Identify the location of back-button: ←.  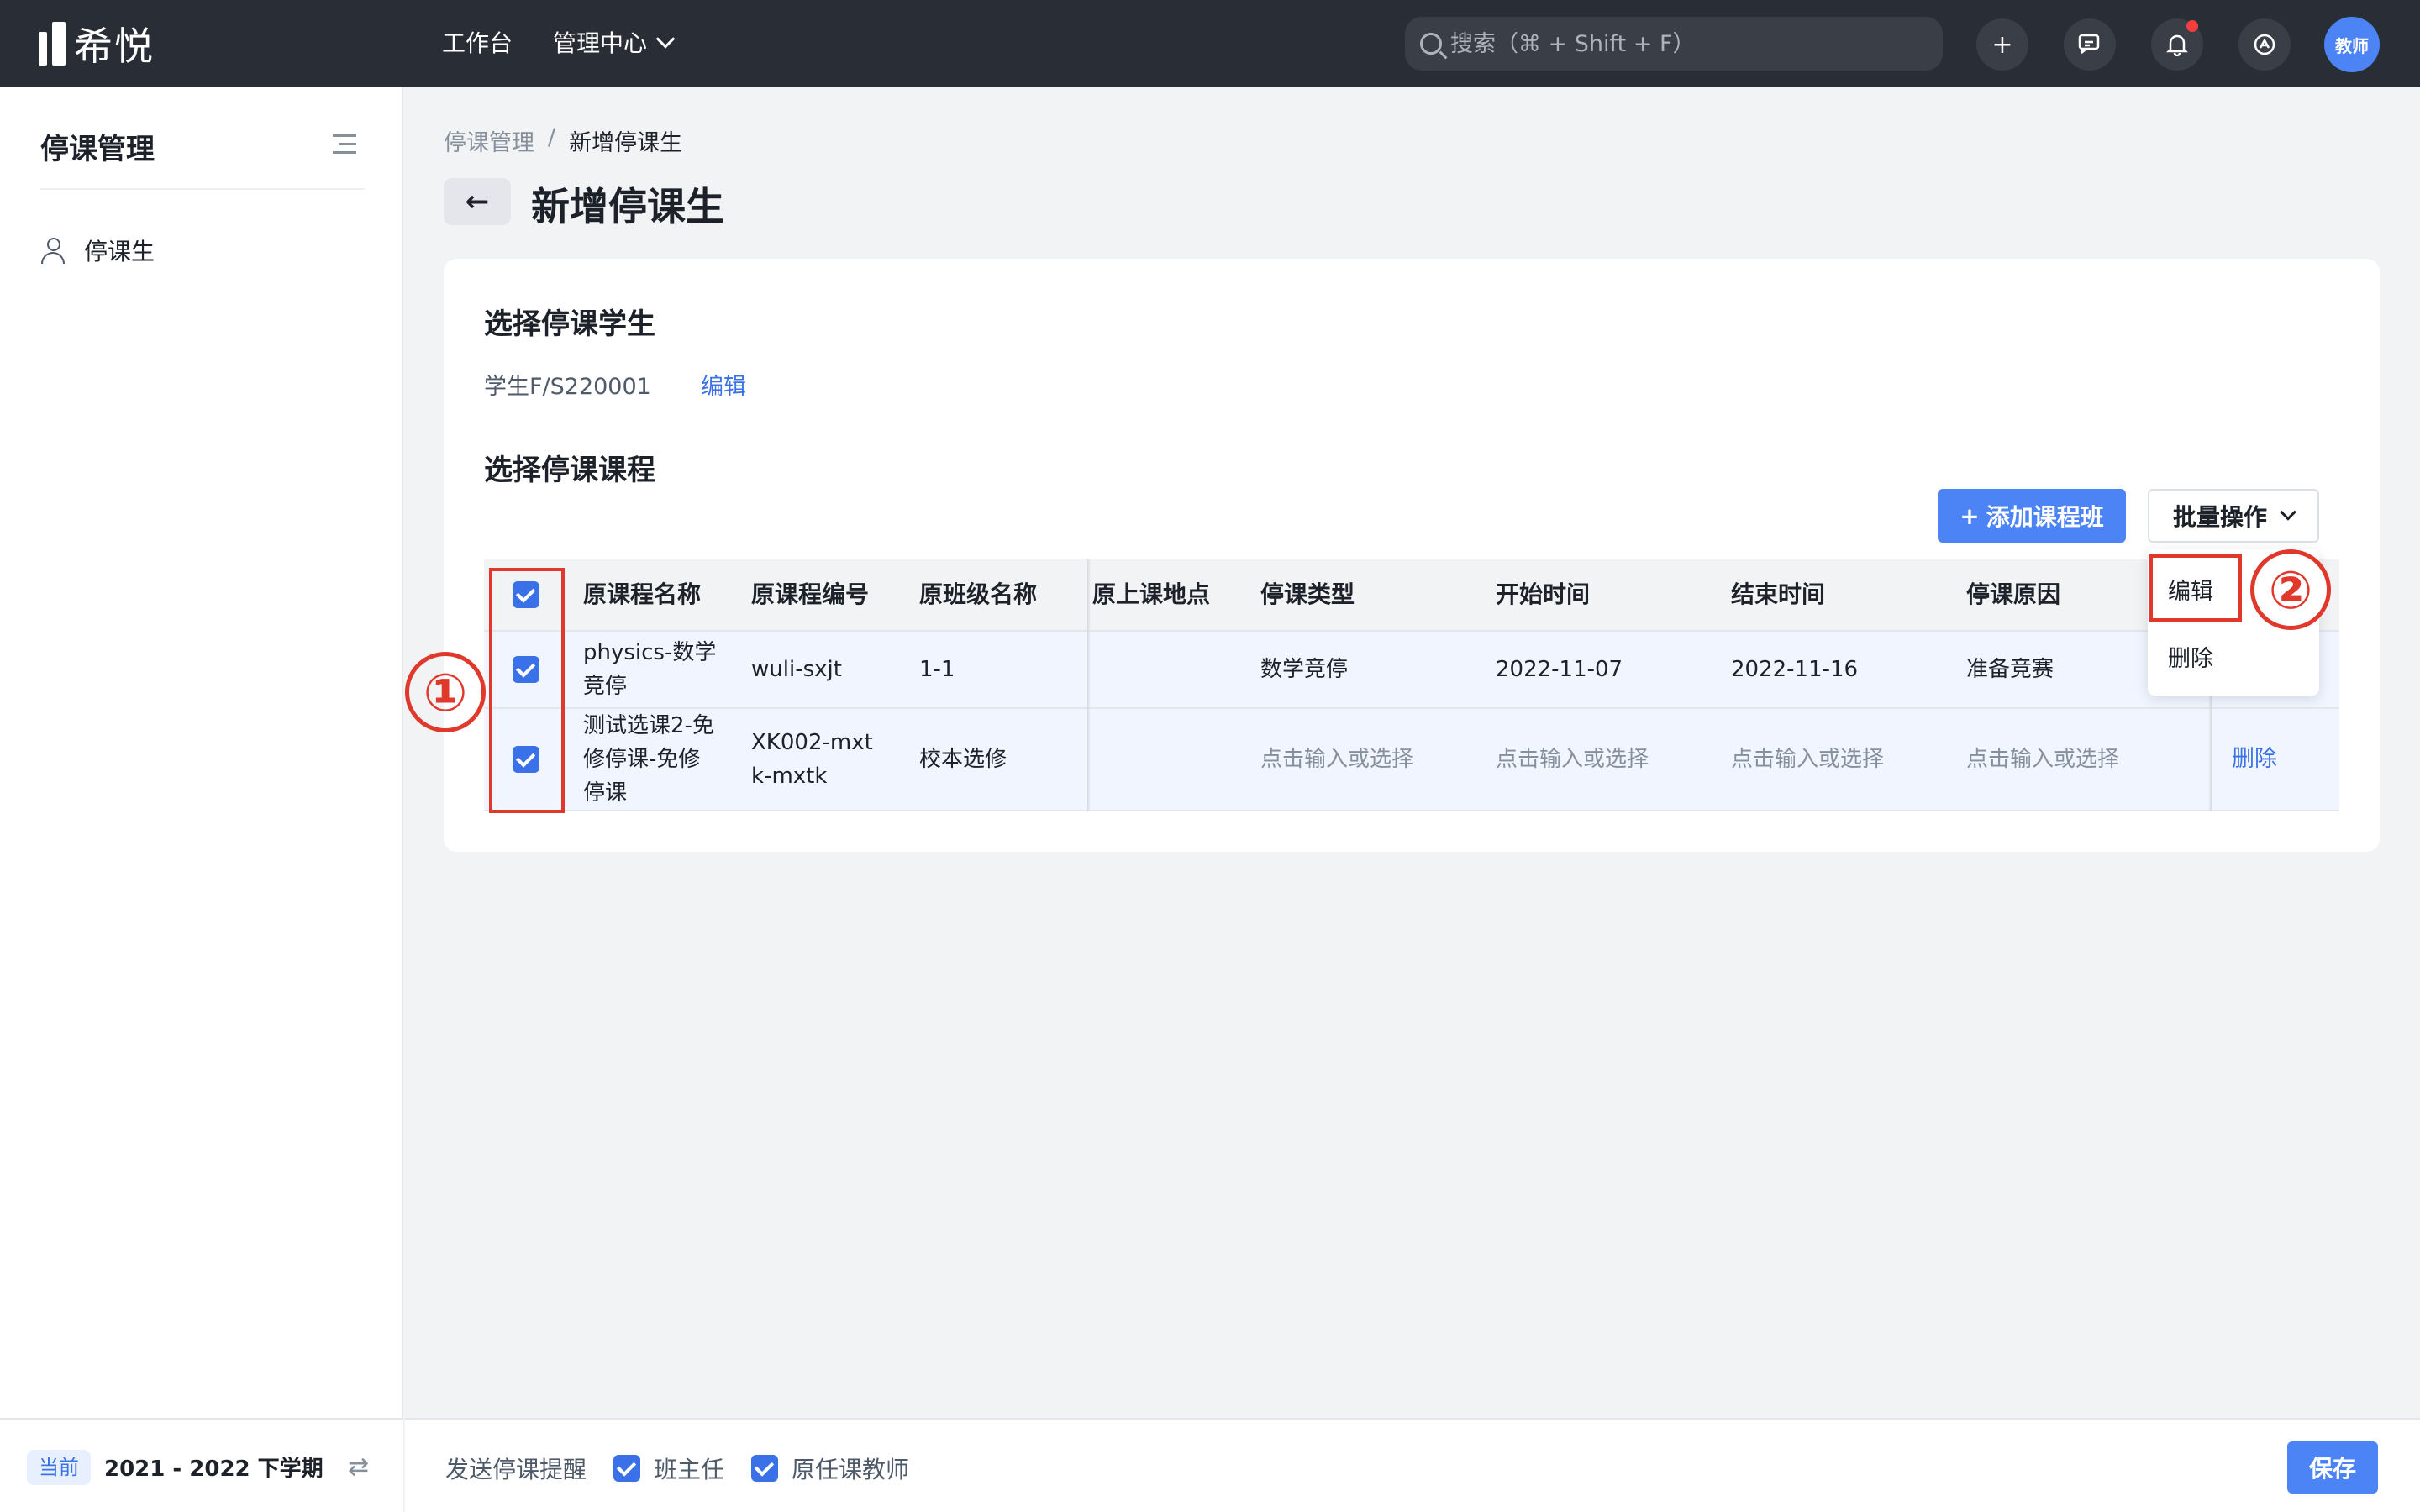
(478, 201).